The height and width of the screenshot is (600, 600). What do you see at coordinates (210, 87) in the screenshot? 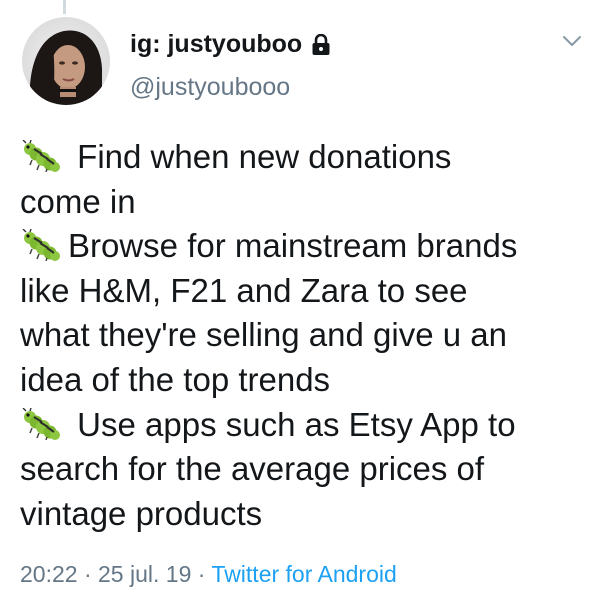
I see `user-handle: @justyoubooo` at bounding box center [210, 87].